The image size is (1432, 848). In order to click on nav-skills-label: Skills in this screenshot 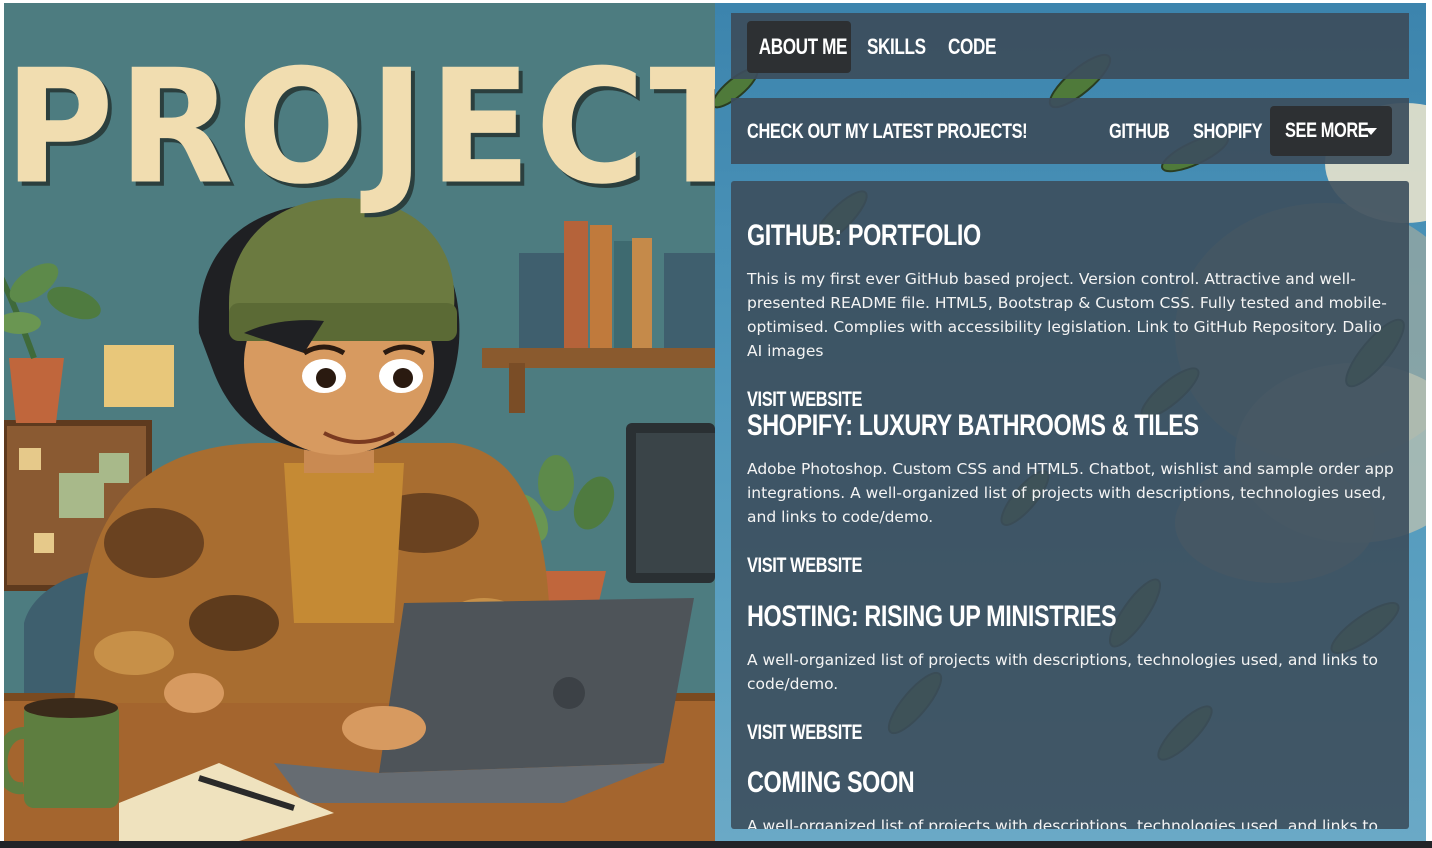, I will do `click(896, 46)`.